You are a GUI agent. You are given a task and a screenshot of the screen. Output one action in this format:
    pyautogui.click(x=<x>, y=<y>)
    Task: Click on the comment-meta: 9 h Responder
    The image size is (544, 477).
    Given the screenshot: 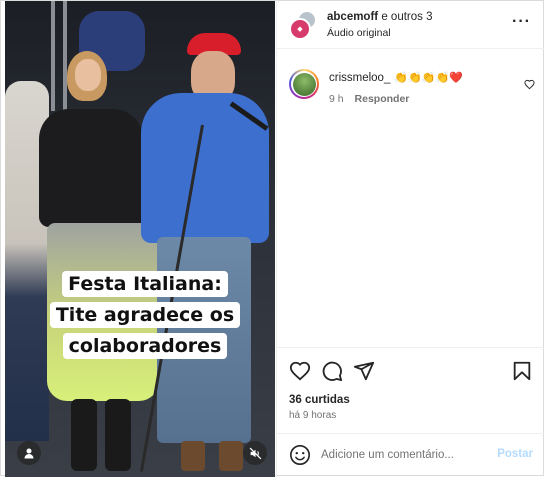 What is the action you would take?
    pyautogui.click(x=369, y=99)
    